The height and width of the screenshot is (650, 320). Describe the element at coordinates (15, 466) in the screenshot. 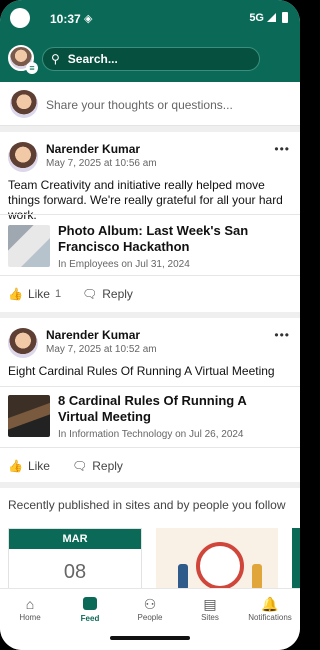

I see `thumbs-up-icon: 👍` at that location.